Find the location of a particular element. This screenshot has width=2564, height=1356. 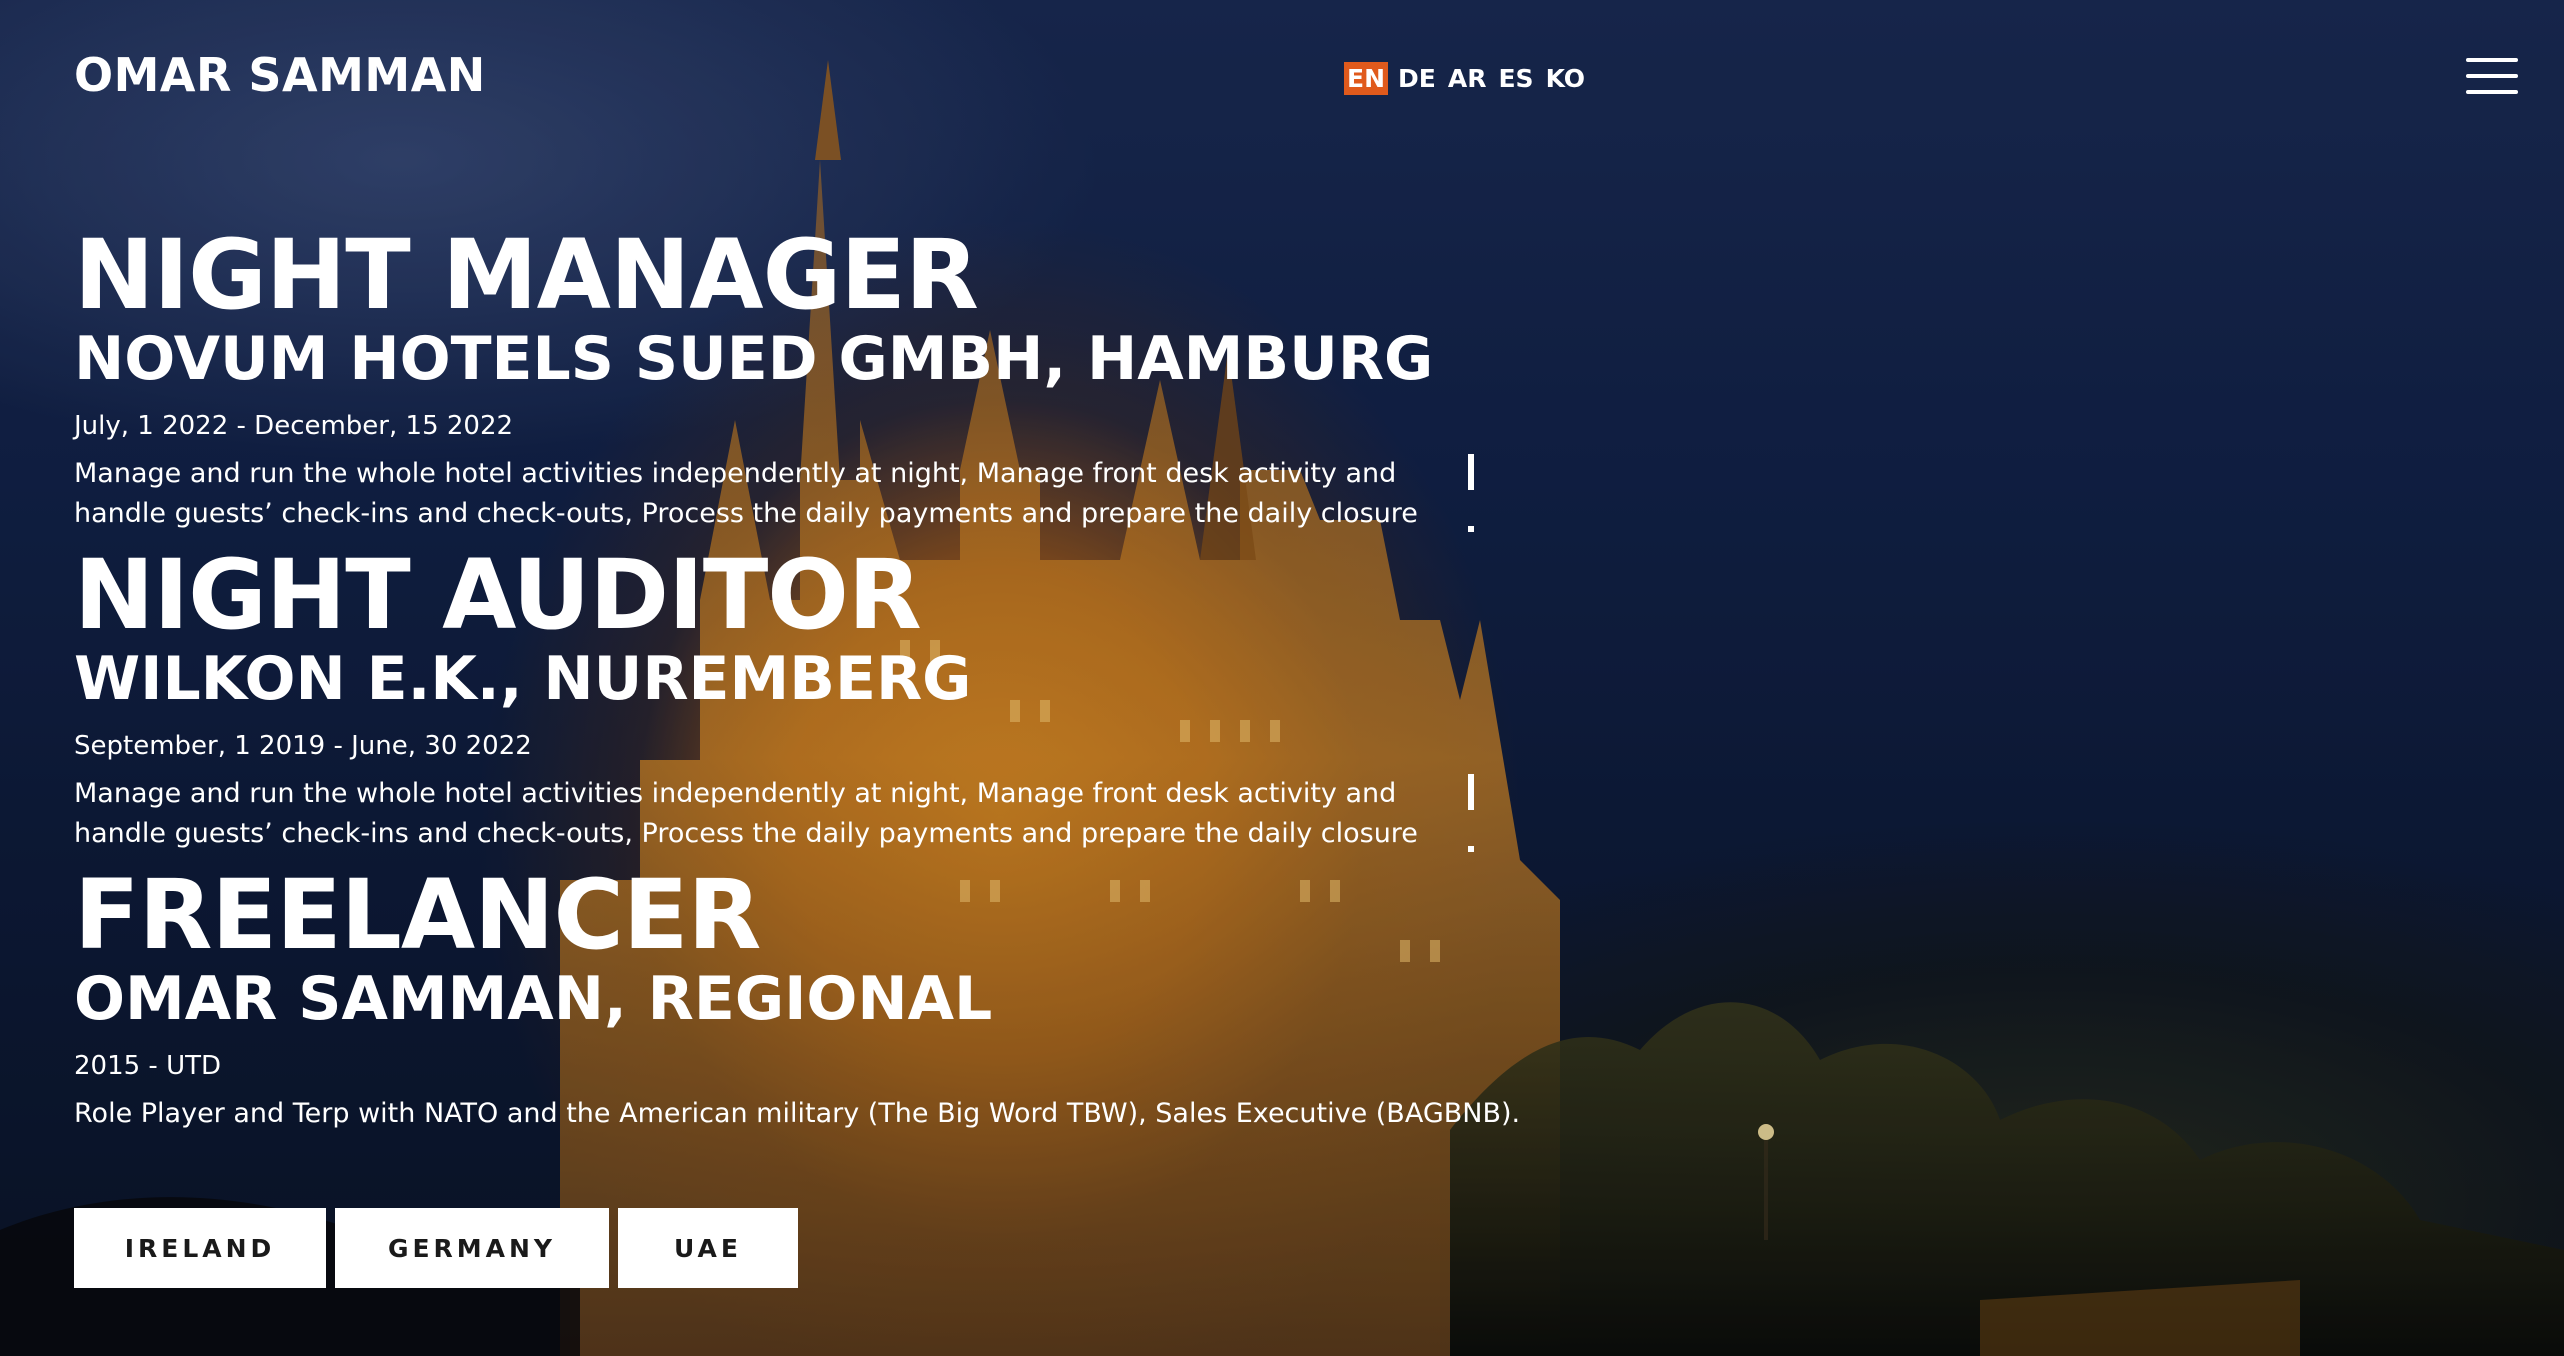

country-button-uae: UAE is located at coordinates (708, 1248).